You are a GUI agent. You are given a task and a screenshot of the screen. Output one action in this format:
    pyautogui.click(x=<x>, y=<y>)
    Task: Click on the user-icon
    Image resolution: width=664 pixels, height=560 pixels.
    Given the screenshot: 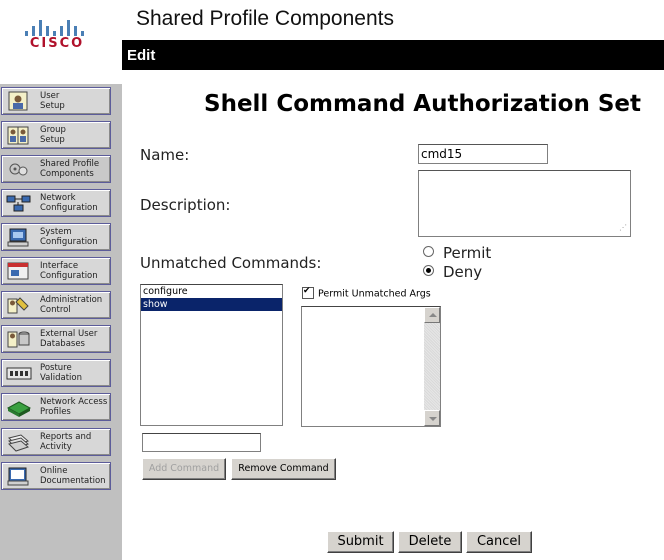 What is the action you would take?
    pyautogui.click(x=18, y=101)
    